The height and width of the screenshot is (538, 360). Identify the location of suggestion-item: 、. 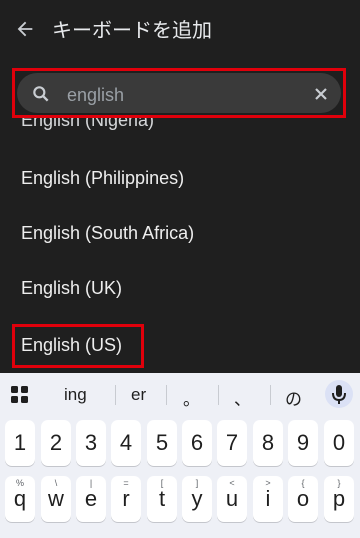
(242, 397).